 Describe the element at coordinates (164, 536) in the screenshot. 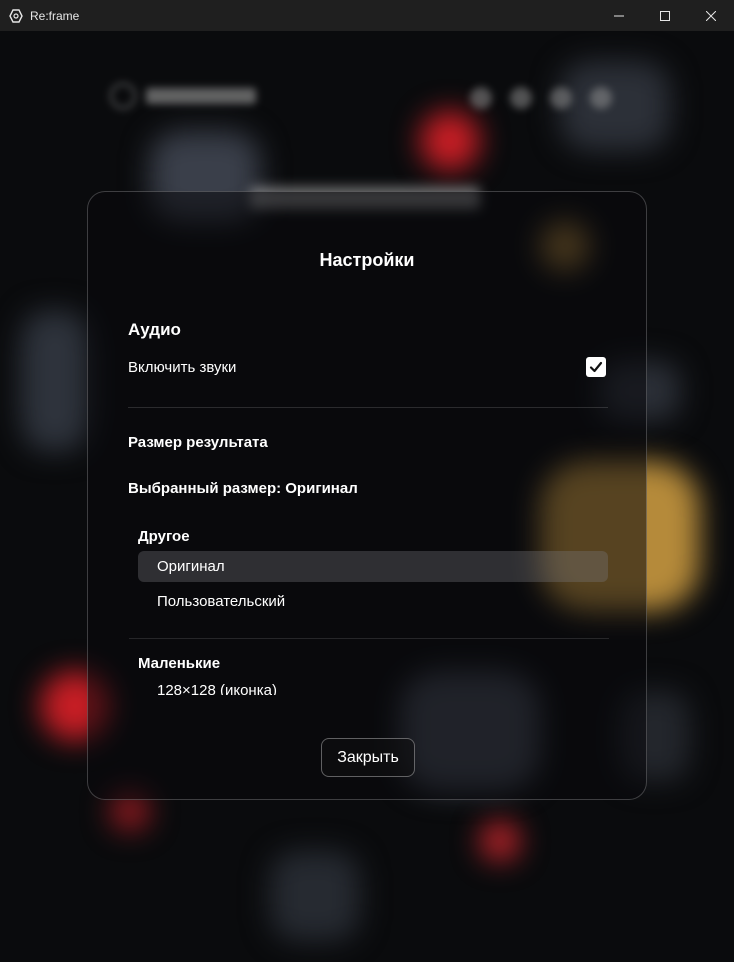

I see `group-label-other: Другое` at that location.